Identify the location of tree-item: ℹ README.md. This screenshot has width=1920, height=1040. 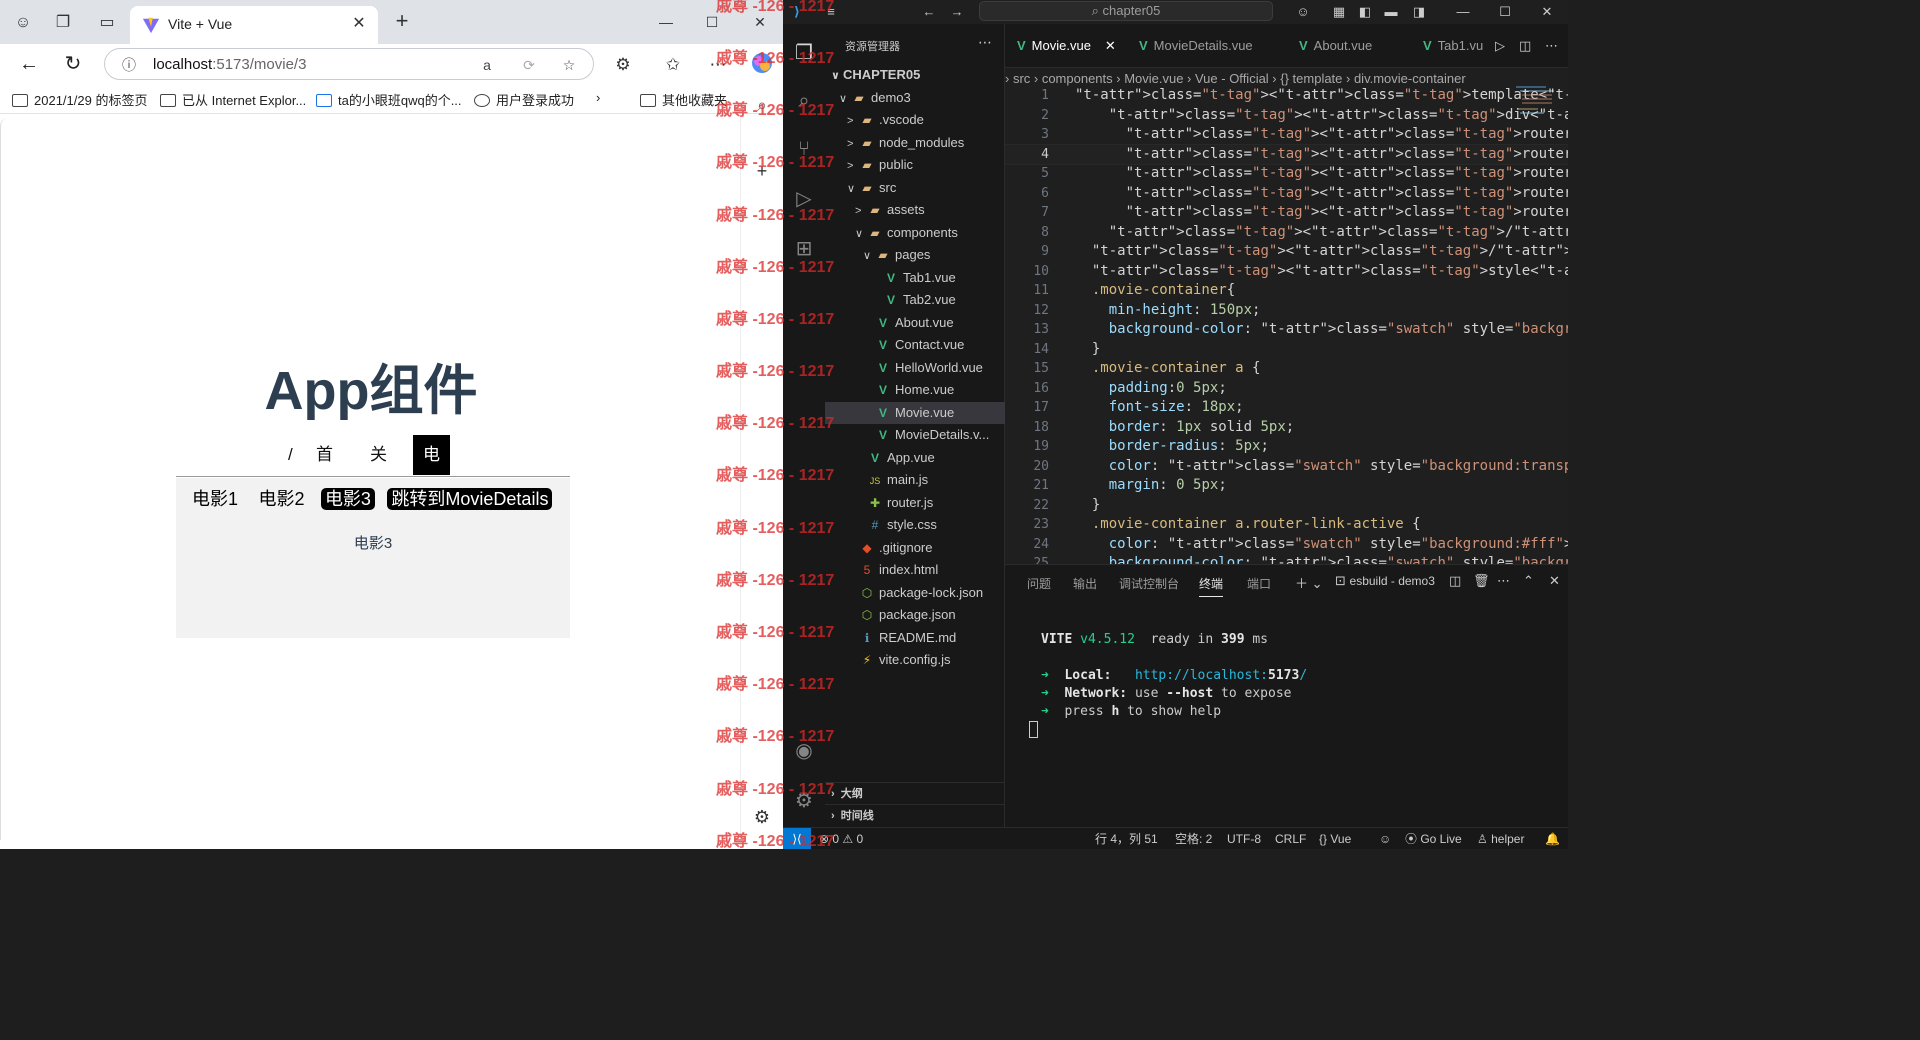
(915, 638).